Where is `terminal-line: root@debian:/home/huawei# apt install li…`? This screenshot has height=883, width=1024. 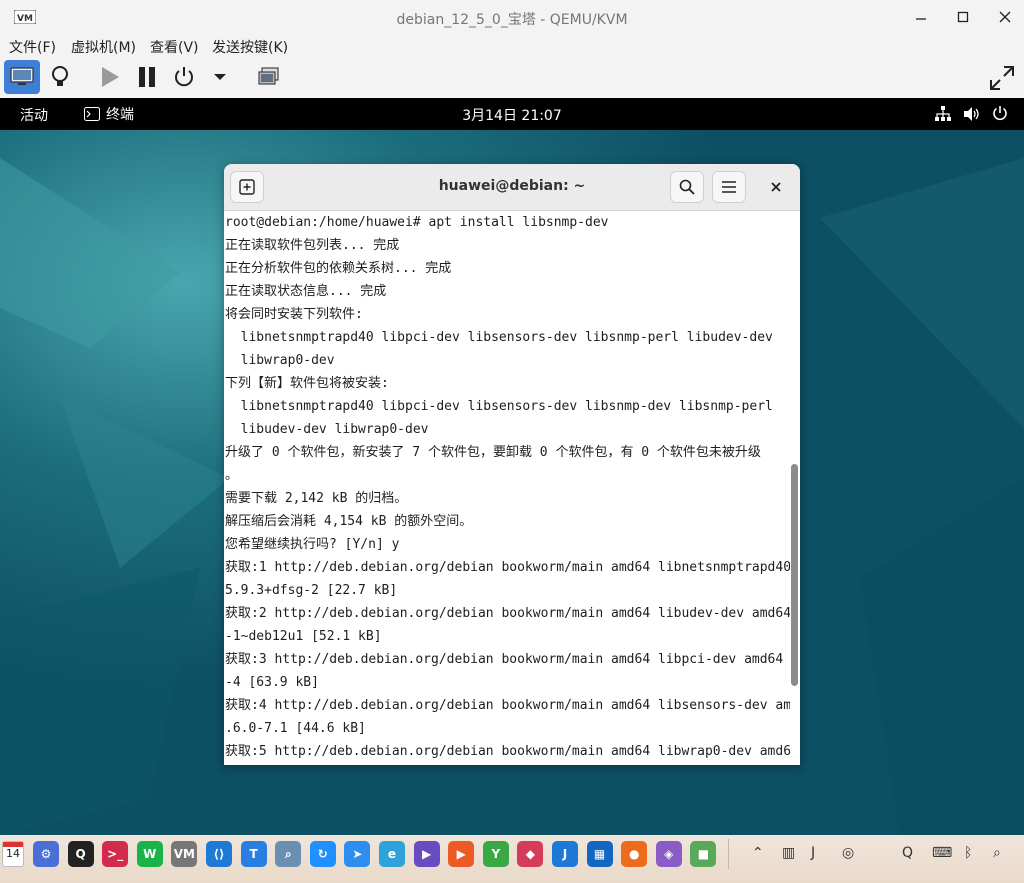 terminal-line: root@debian:/home/huawei# apt install li… is located at coordinates (417, 222).